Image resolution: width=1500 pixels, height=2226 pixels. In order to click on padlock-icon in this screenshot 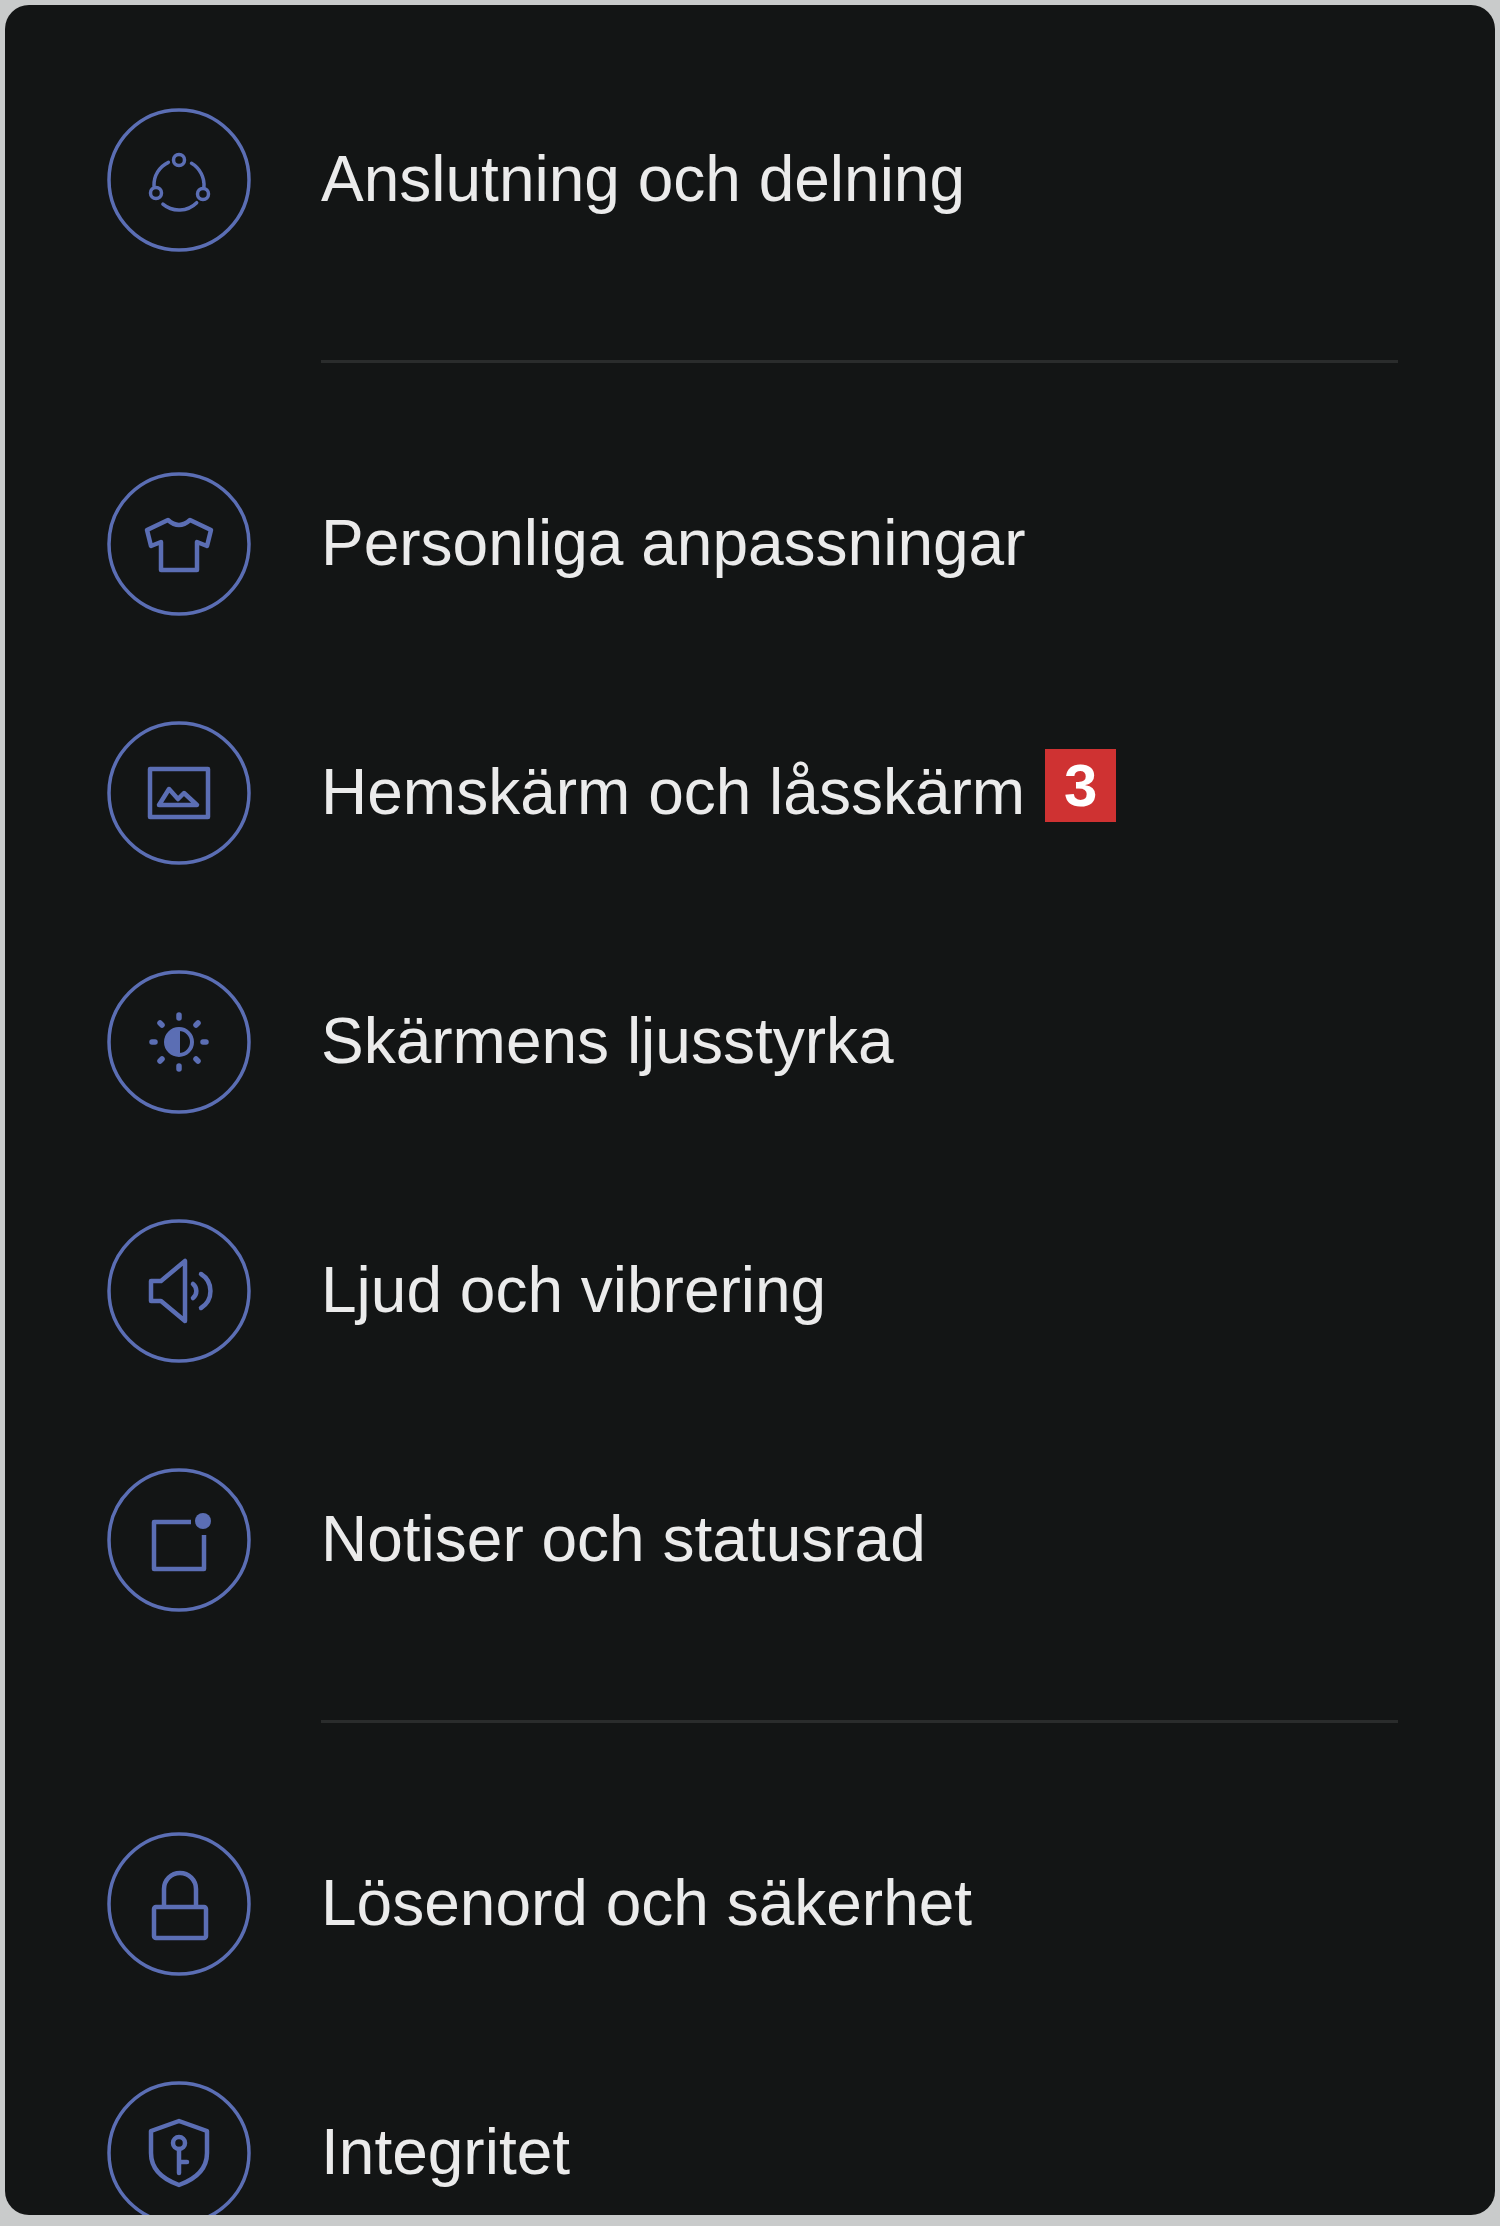, I will do `click(179, 1903)`.